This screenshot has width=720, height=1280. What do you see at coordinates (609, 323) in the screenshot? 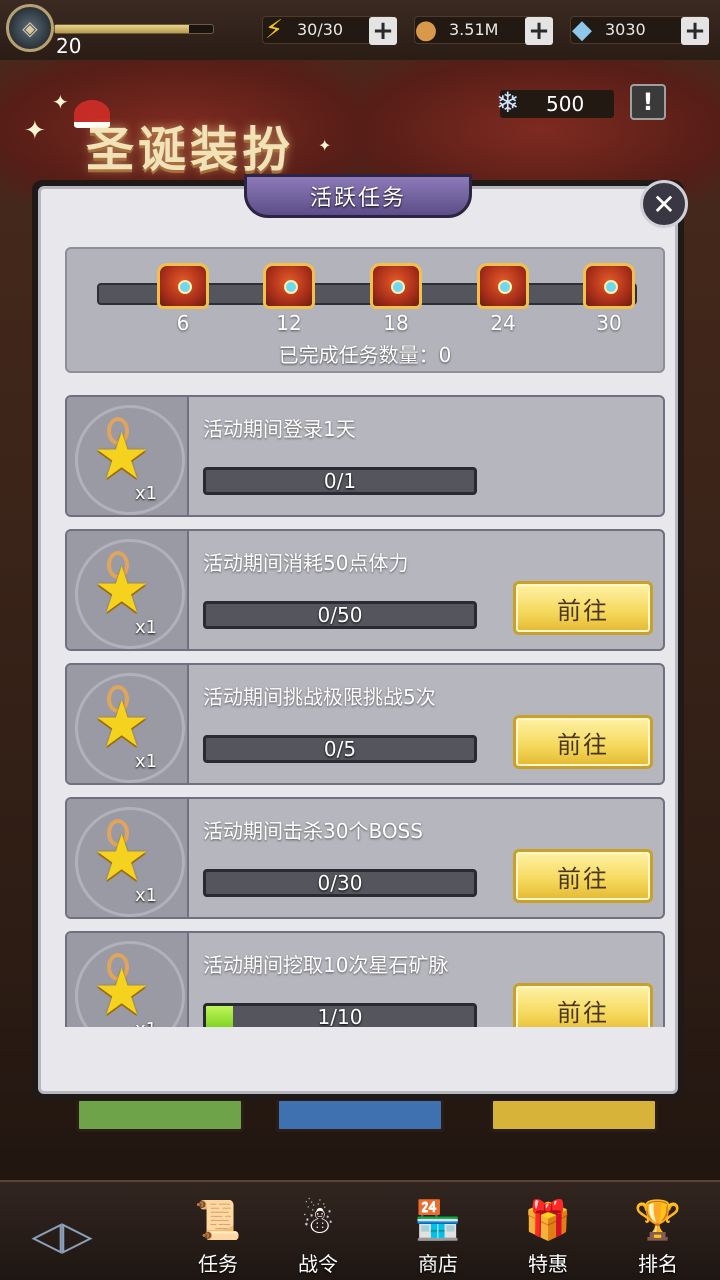
I see `milestone-label: 30` at bounding box center [609, 323].